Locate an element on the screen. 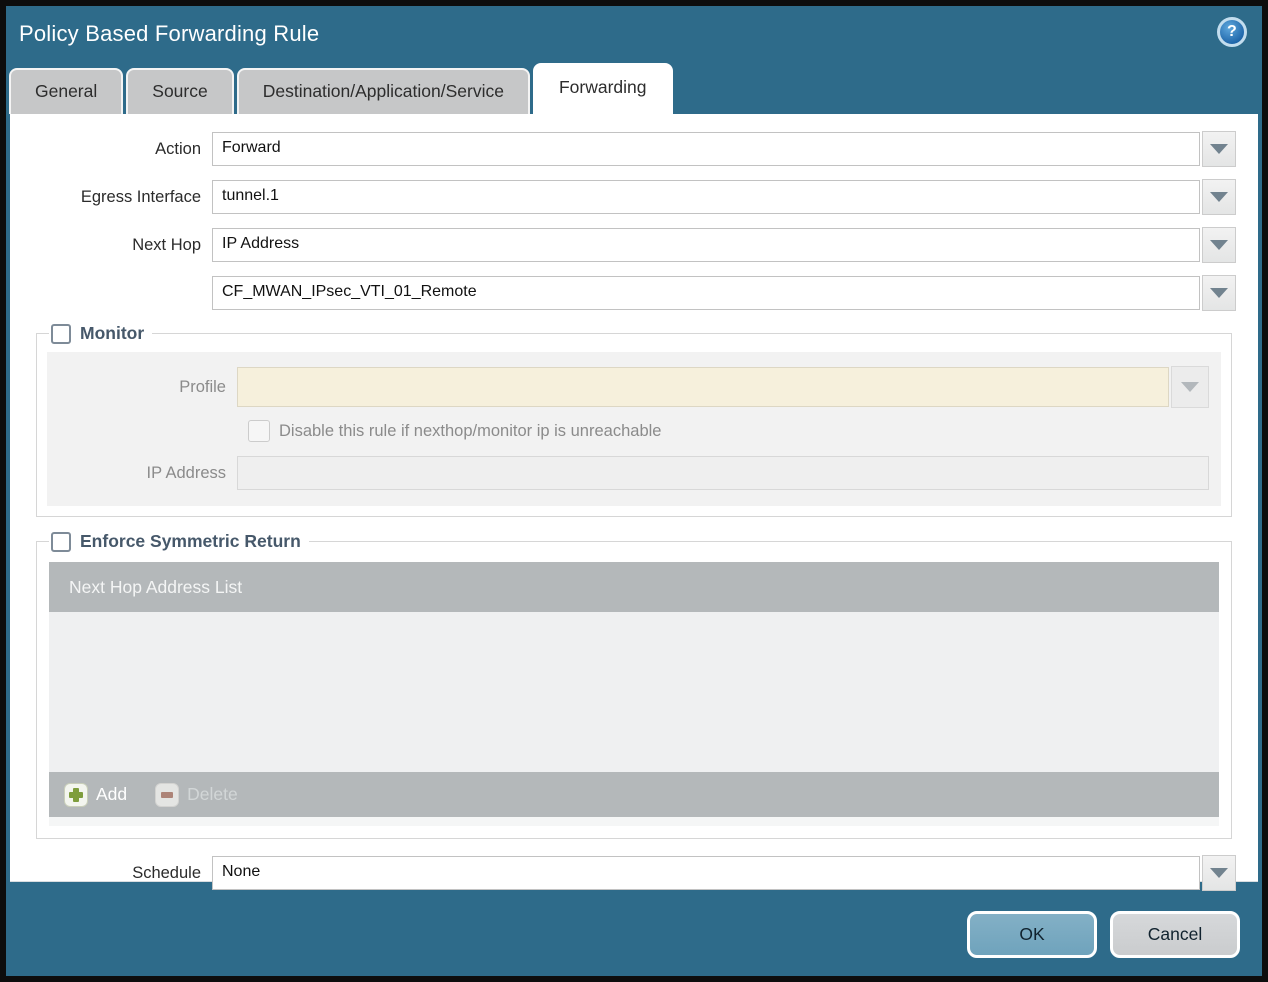  tab-destination-application-service: Destination/Application/Service is located at coordinates (383, 91).